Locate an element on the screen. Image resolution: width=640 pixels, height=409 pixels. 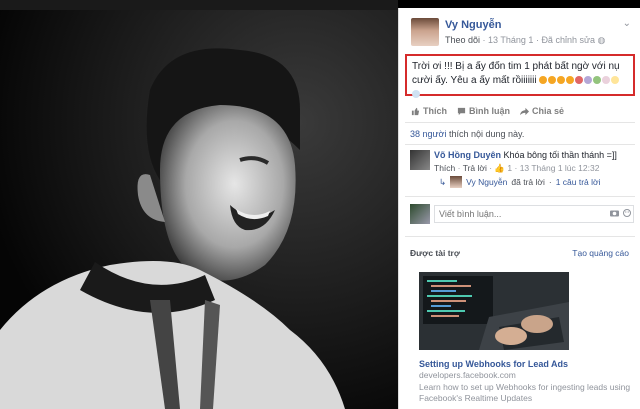
commenter-avatar is located at coordinates (420, 160).